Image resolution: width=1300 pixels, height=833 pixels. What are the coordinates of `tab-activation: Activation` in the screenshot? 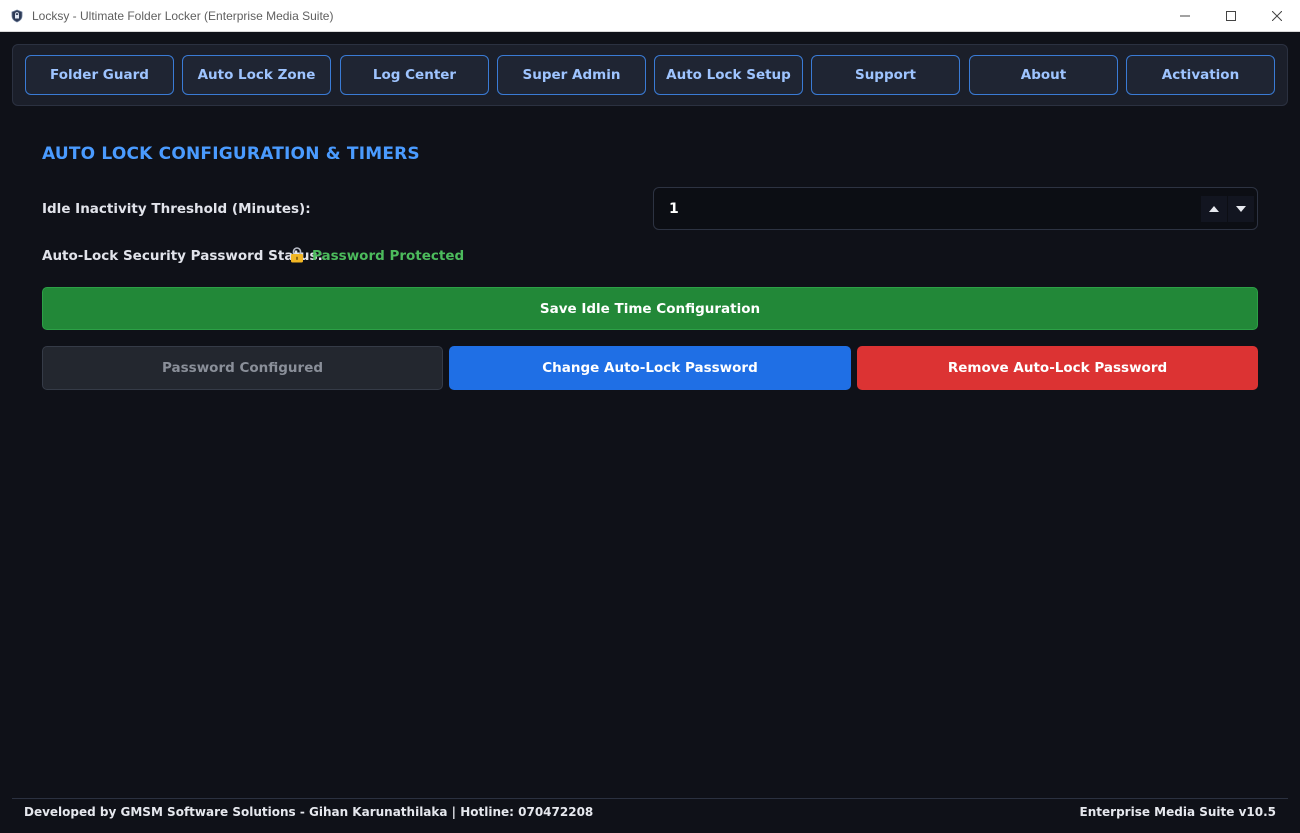 It's located at (1200, 75).